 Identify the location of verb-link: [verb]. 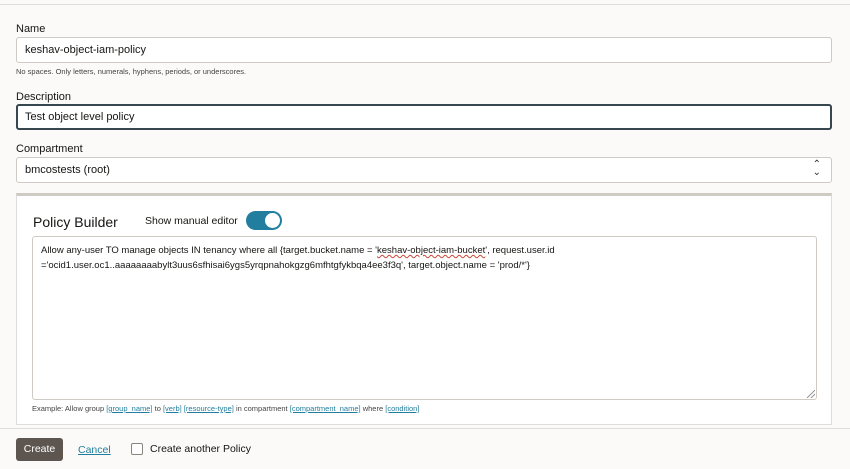
(172, 408).